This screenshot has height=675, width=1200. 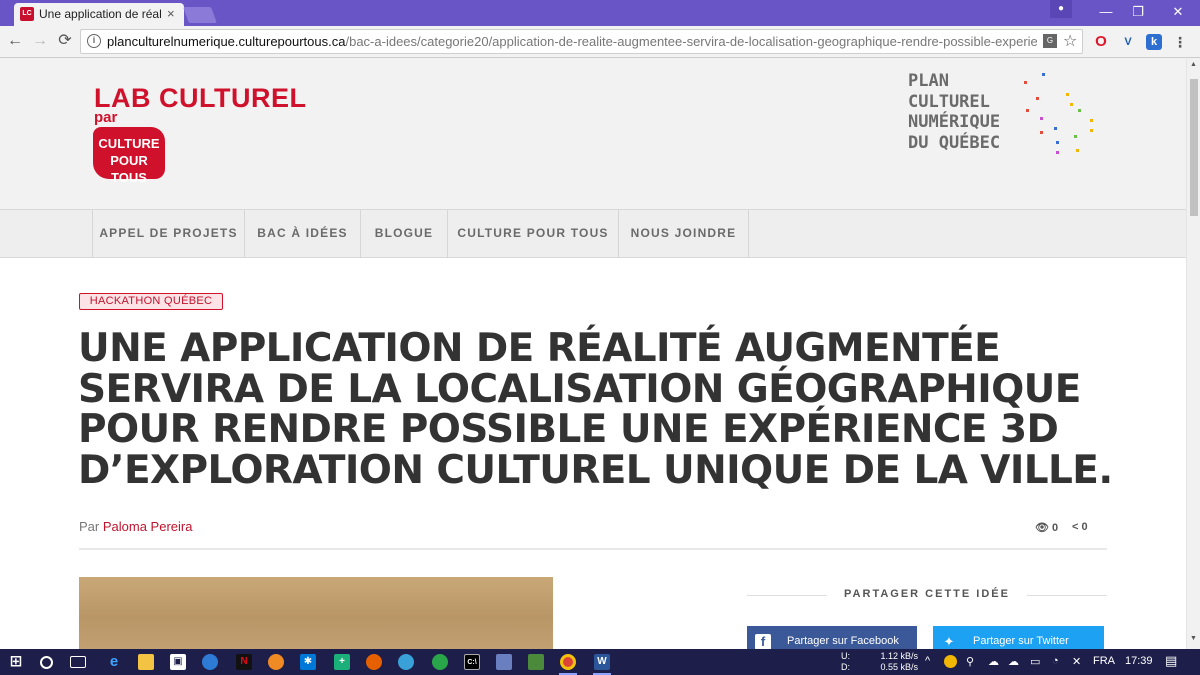 What do you see at coordinates (568, 662) in the screenshot?
I see `chrome-icon` at bounding box center [568, 662].